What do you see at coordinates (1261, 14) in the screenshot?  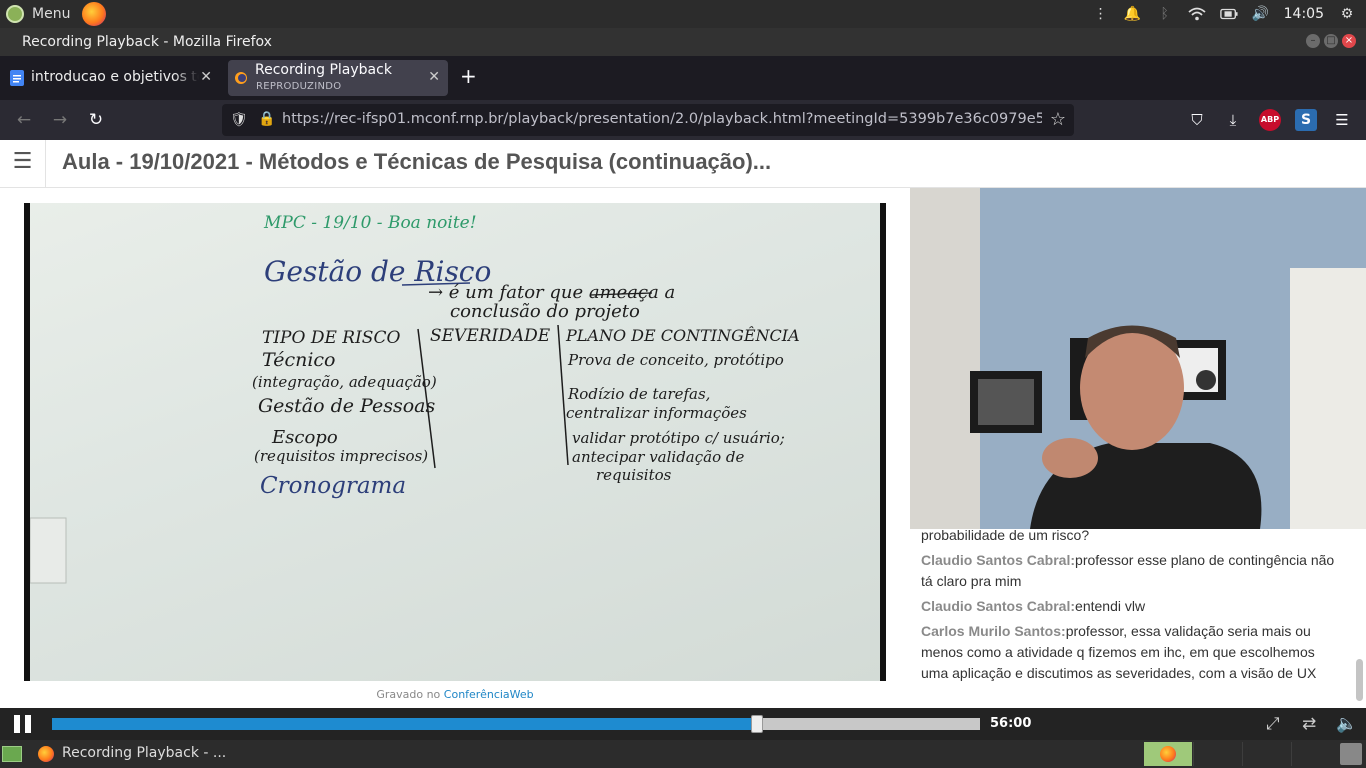 I see `volume-icon: 🔊` at bounding box center [1261, 14].